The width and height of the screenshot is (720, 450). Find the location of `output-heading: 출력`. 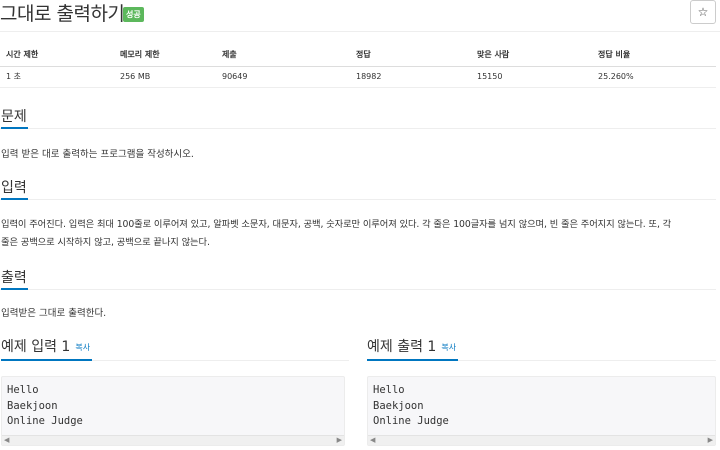

output-heading: 출력 is located at coordinates (14, 279).